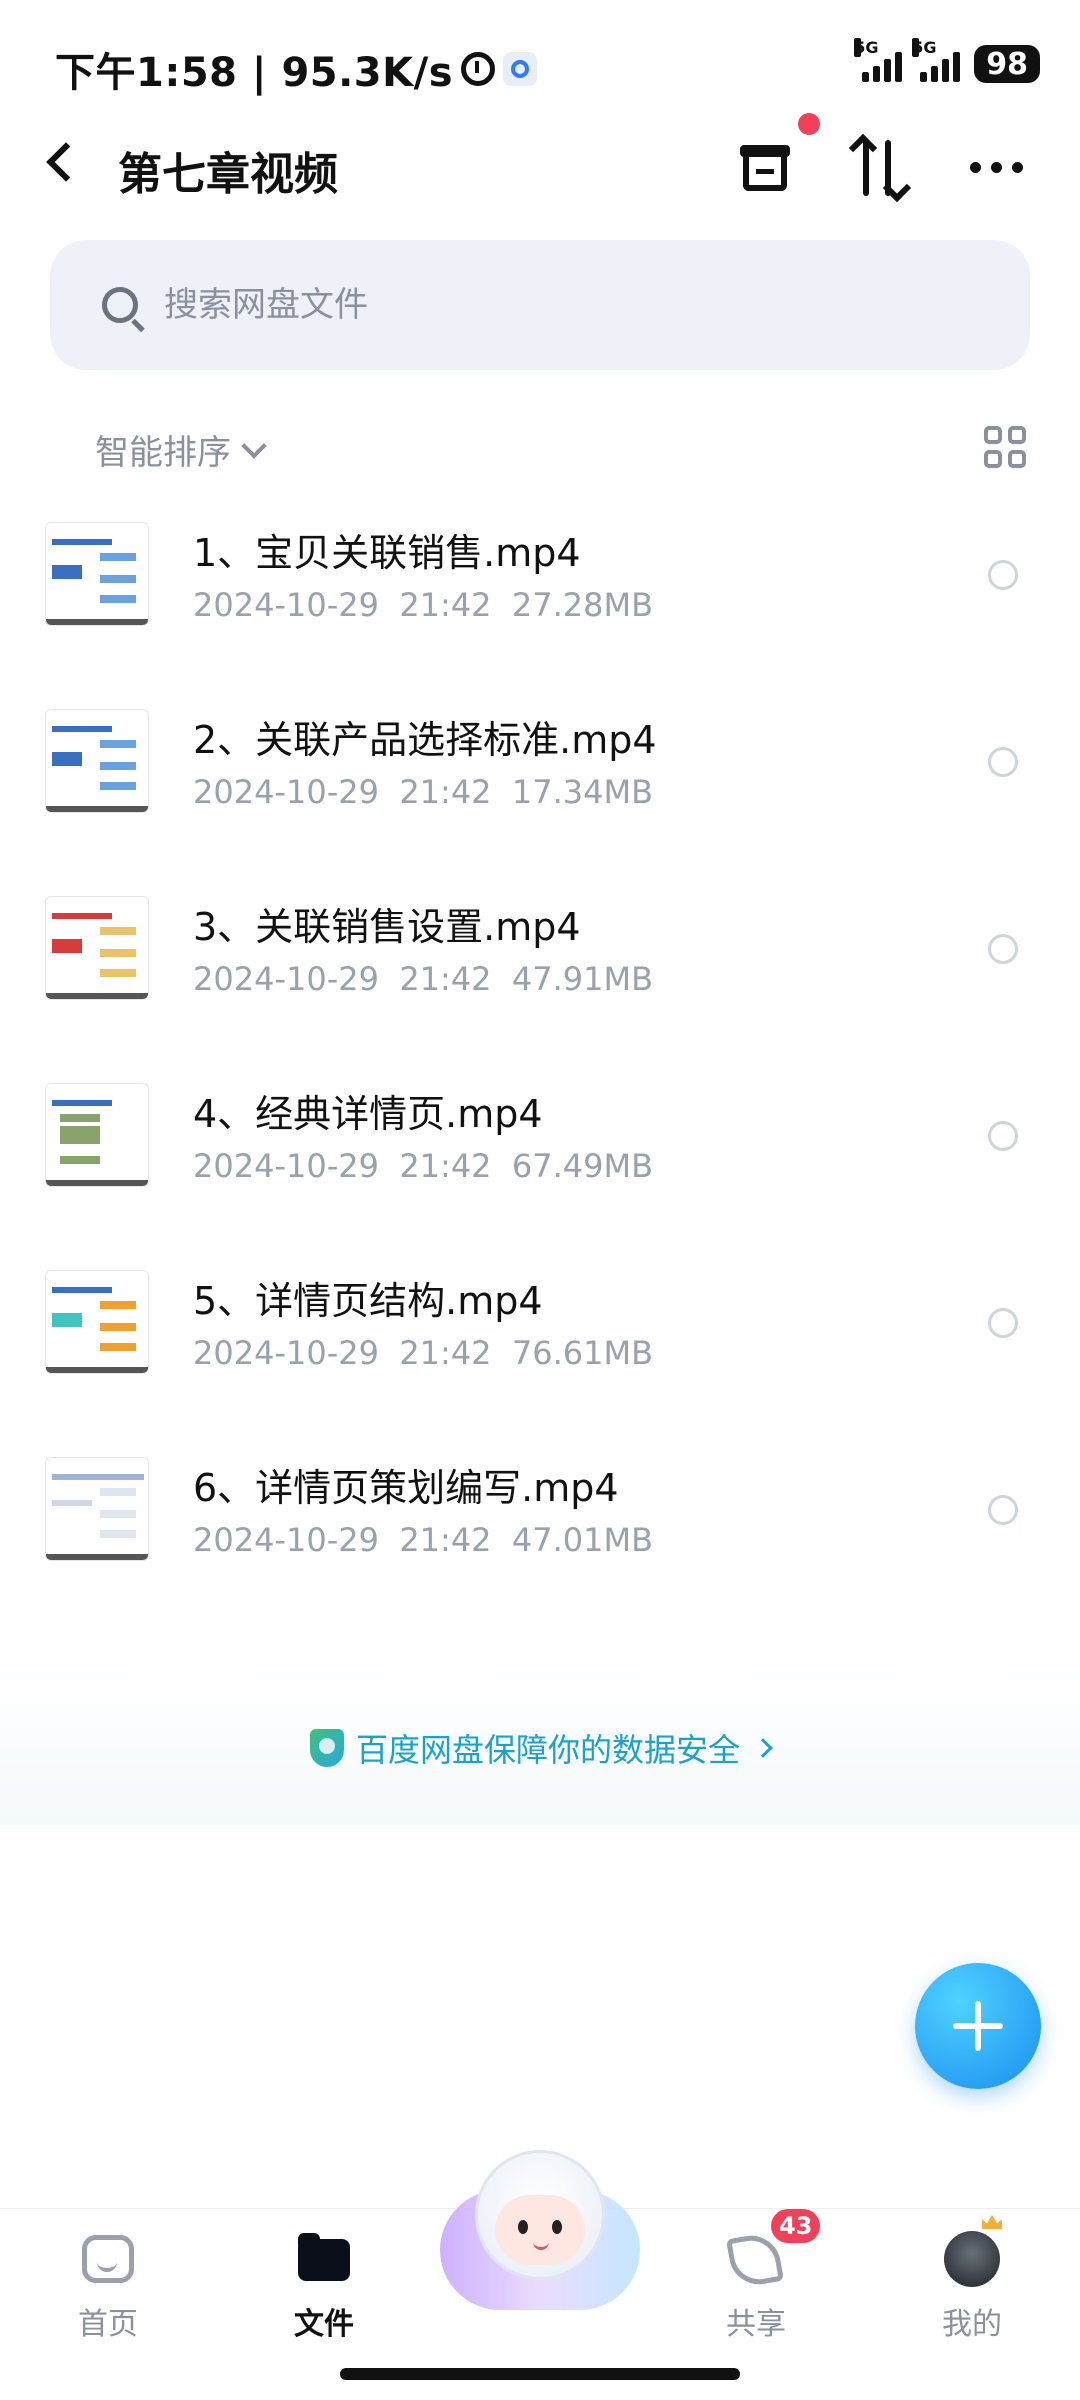 This screenshot has width=1080, height=2400. Describe the element at coordinates (540, 2374) in the screenshot. I see `home-indicator` at that location.